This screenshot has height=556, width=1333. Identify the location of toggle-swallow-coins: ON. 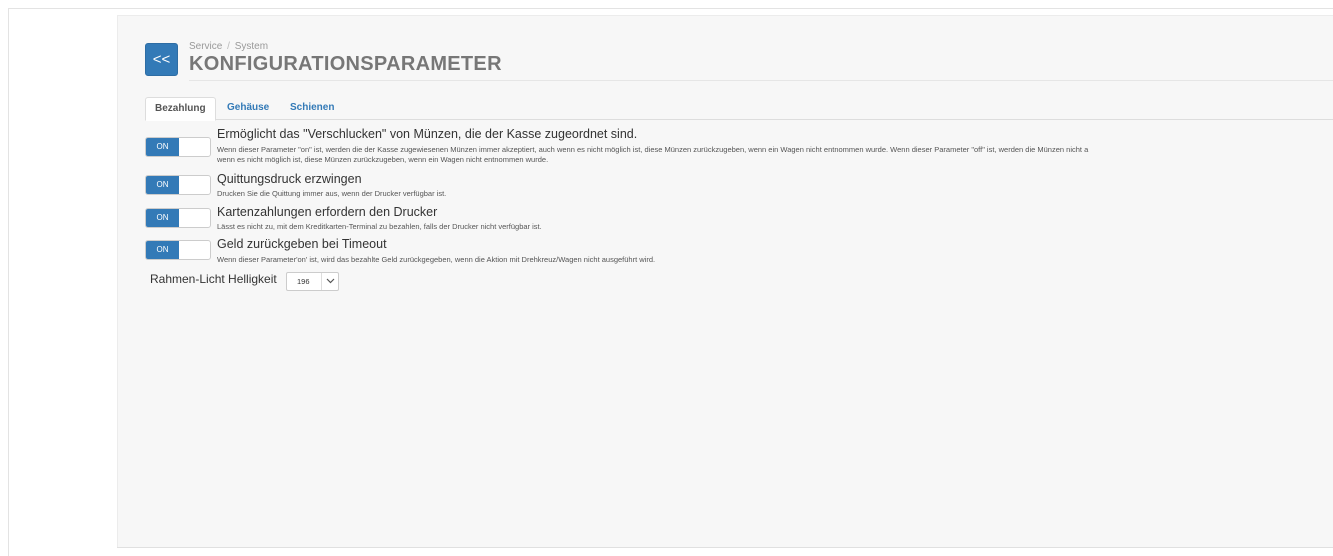
(178, 147).